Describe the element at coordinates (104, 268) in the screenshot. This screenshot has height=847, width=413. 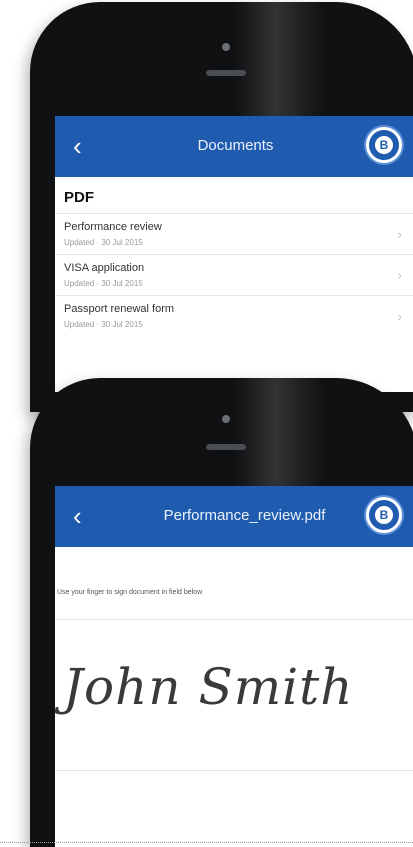
I see `document-name: VISA application` at that location.